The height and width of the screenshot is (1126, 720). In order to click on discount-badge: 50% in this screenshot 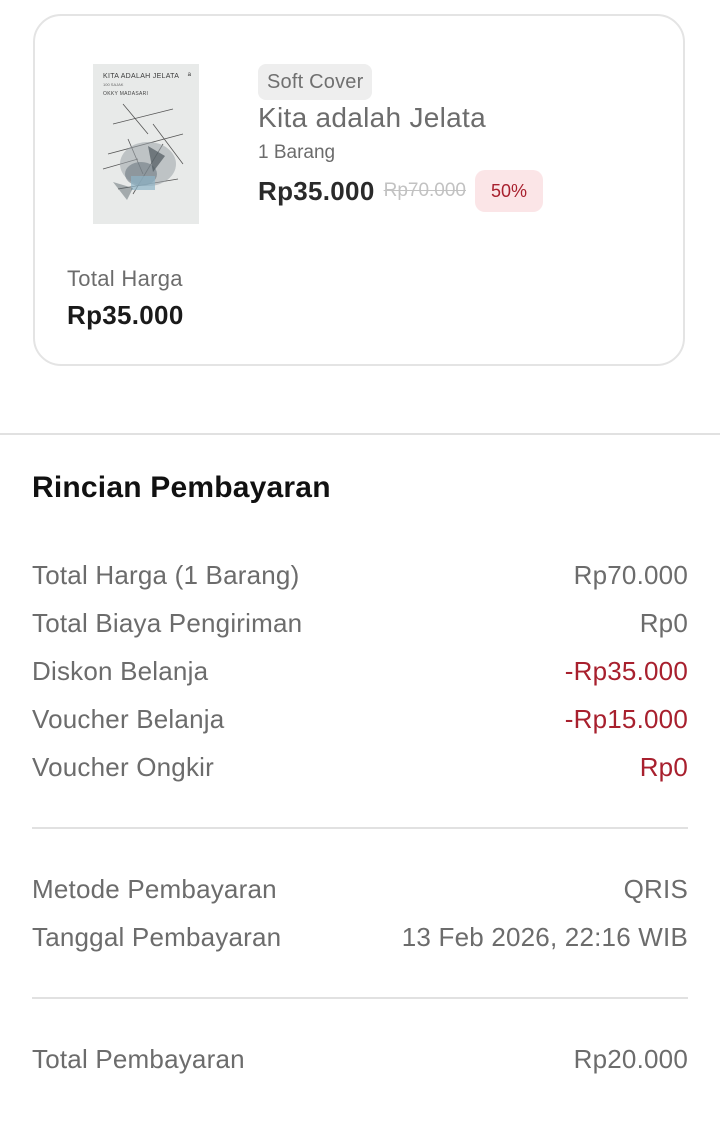, I will do `click(509, 191)`.